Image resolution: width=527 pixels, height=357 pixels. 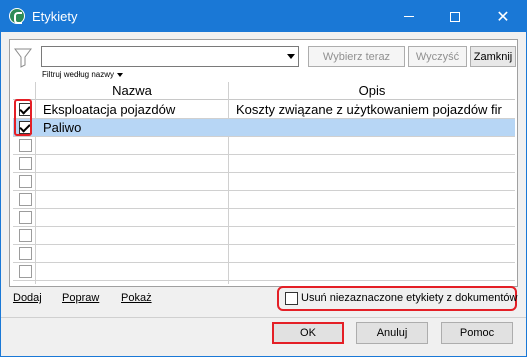 What do you see at coordinates (78, 74) in the screenshot?
I see `filter-mode-label: Filtruj według nazwy` at bounding box center [78, 74].